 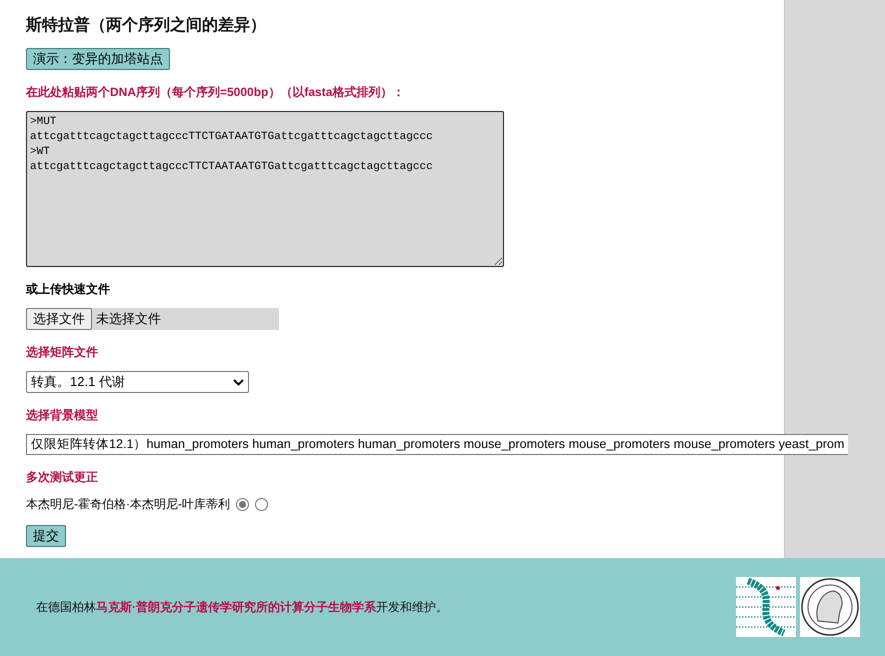 I want to click on choose-file-button: 选择文件, so click(x=59, y=319).